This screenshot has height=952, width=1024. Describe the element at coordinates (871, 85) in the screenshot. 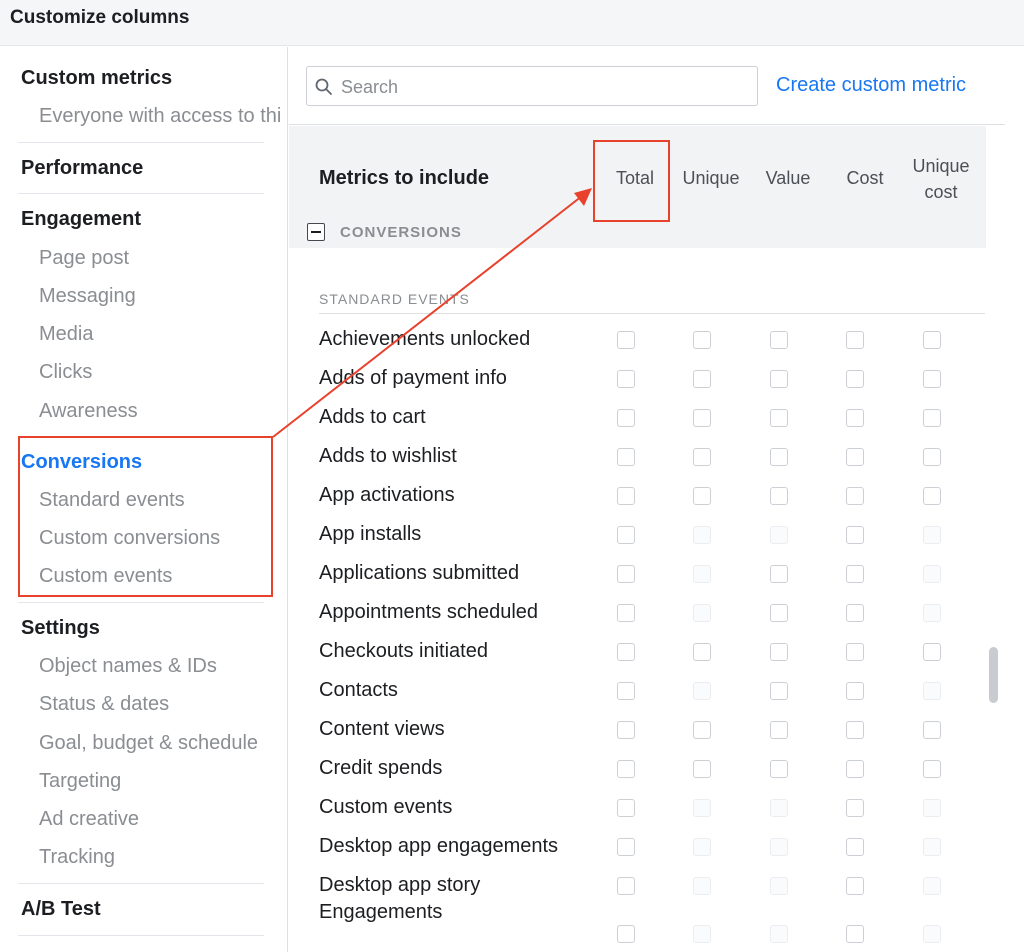

I see `create-custom-metric-link: Create custom metric` at that location.